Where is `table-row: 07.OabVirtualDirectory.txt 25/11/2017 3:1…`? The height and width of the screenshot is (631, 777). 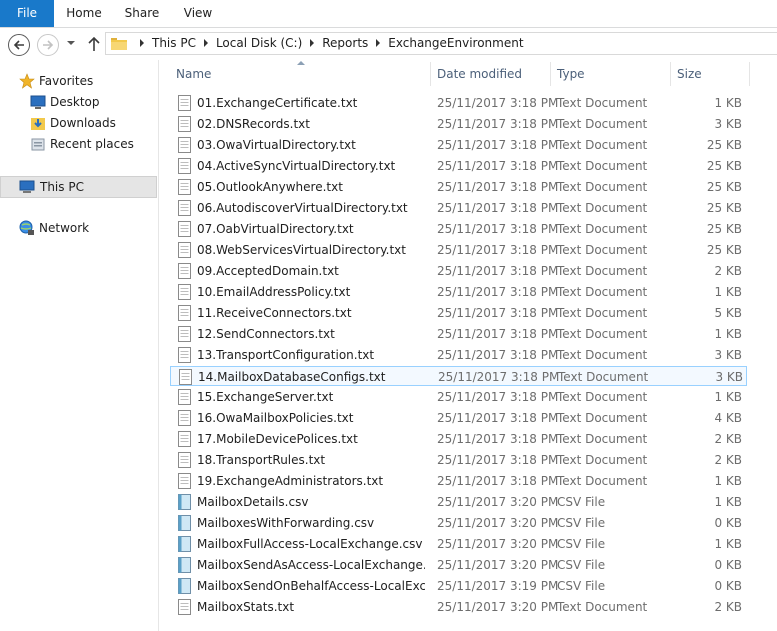 table-row: 07.OabVirtualDirectory.txt 25/11/2017 3:1… is located at coordinates (458, 229).